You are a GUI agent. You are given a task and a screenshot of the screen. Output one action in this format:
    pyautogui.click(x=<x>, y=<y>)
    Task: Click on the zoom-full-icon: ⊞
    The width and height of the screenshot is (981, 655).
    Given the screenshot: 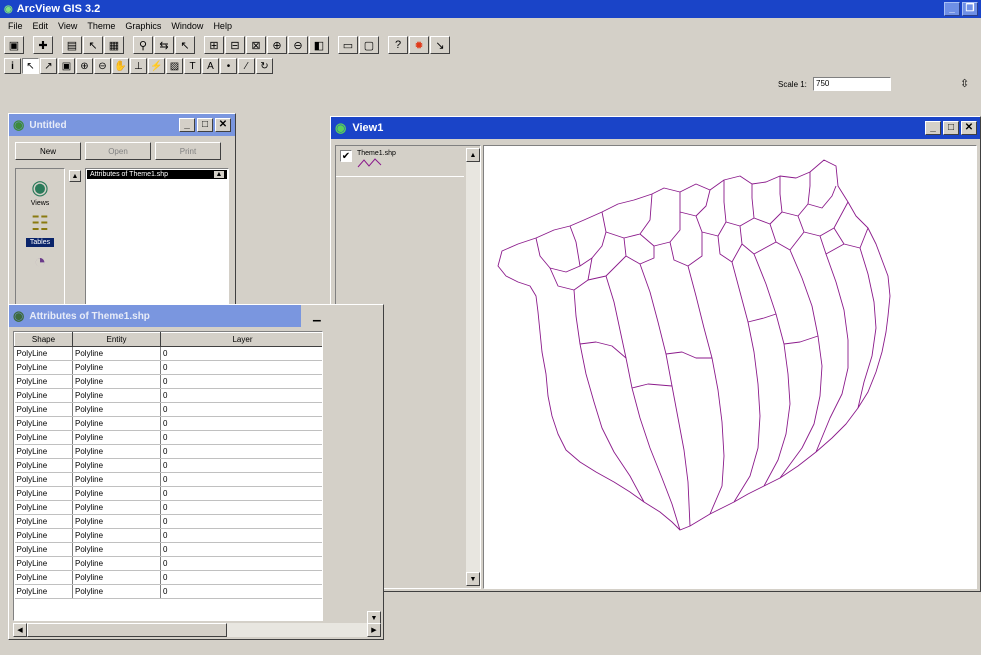 What is the action you would take?
    pyautogui.click(x=214, y=45)
    